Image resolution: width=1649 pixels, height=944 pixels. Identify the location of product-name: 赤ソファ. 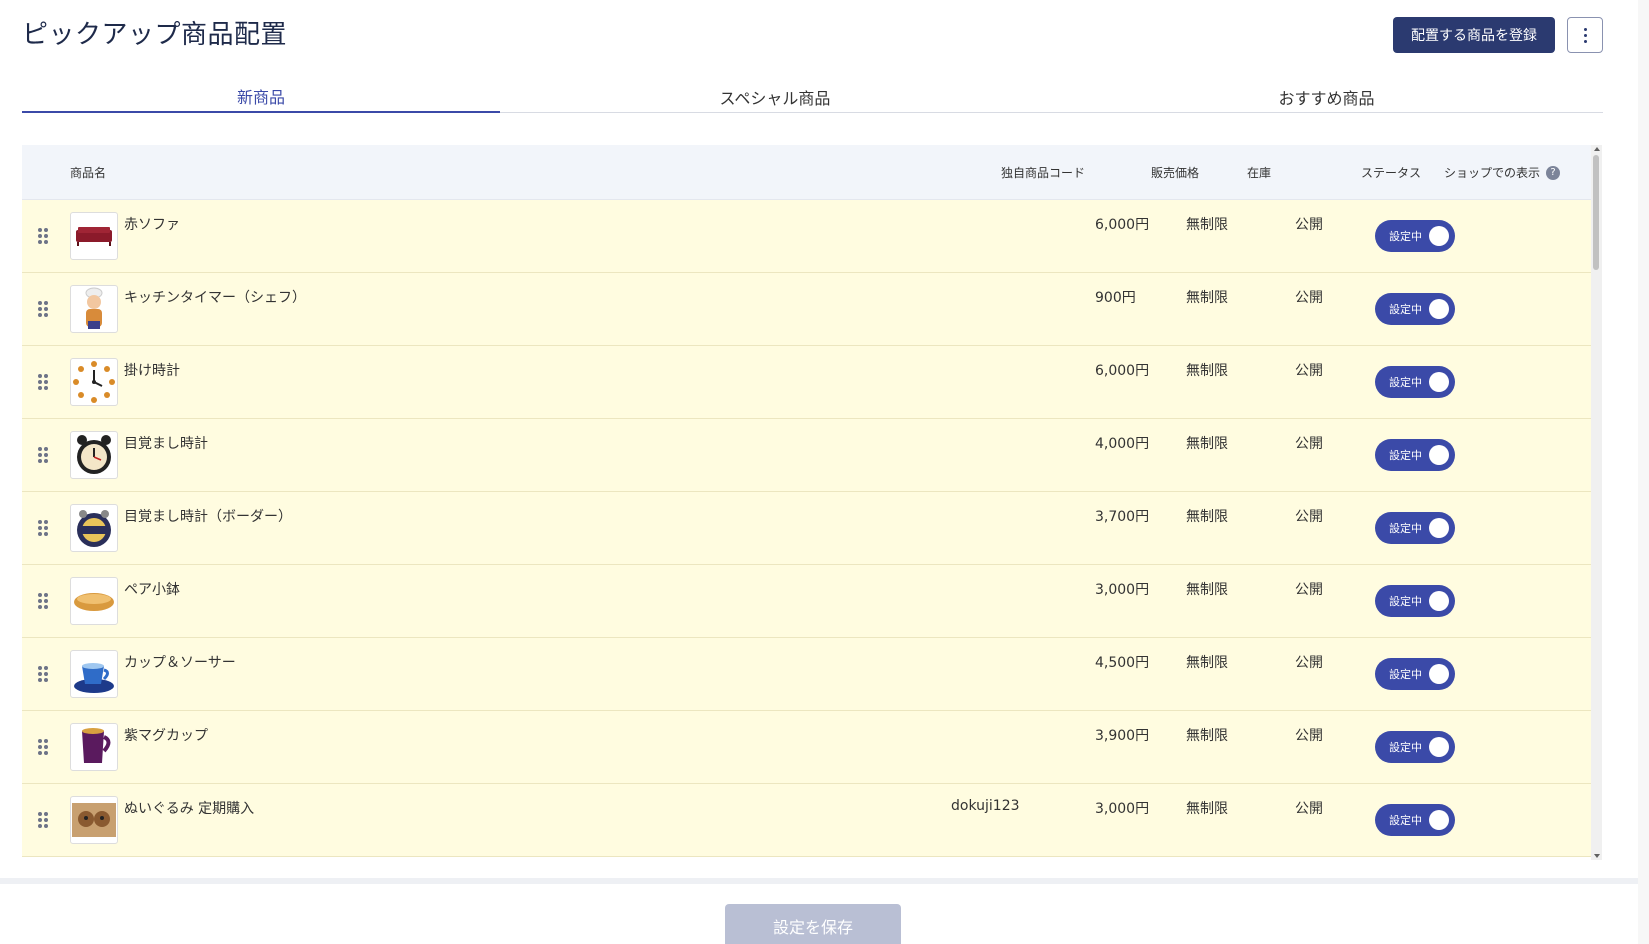
(152, 224).